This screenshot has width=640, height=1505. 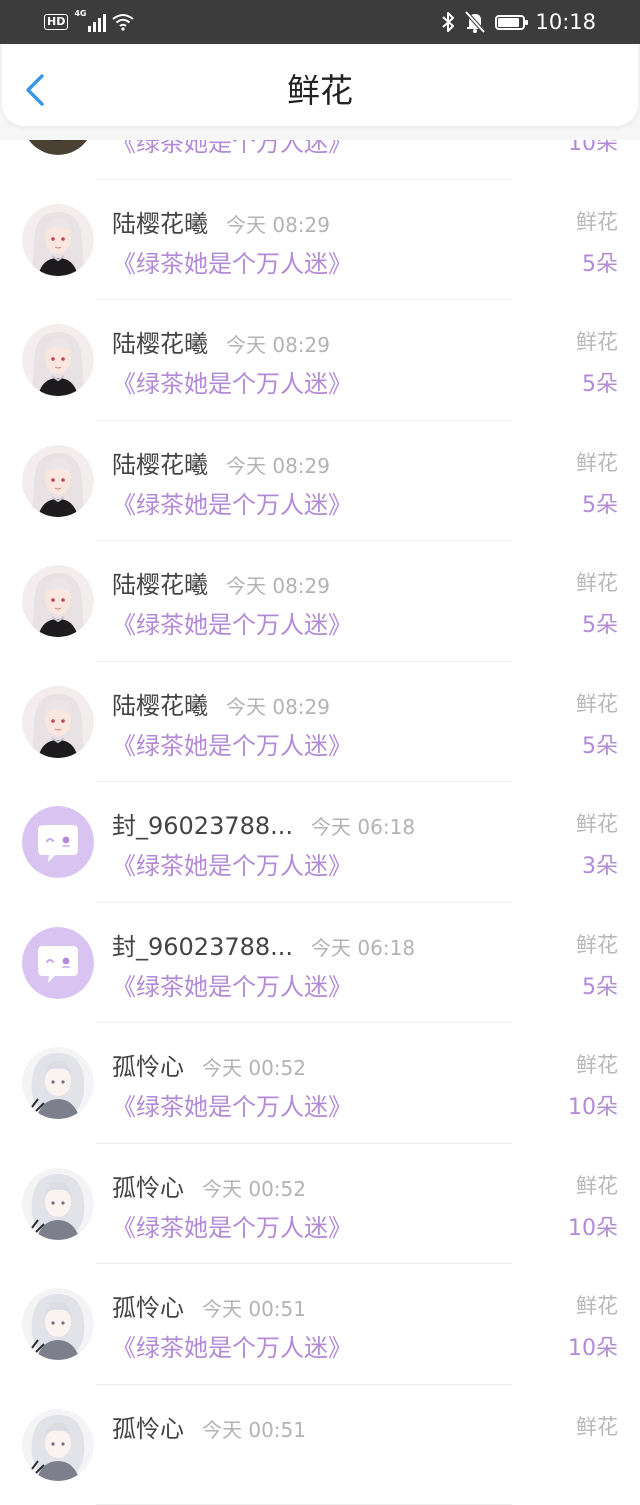 I want to click on flower-record-row: 封_96023788... 今天 06:18 《绿茶她是个万人迷》 鲜花 5朵, so click(x=320, y=963).